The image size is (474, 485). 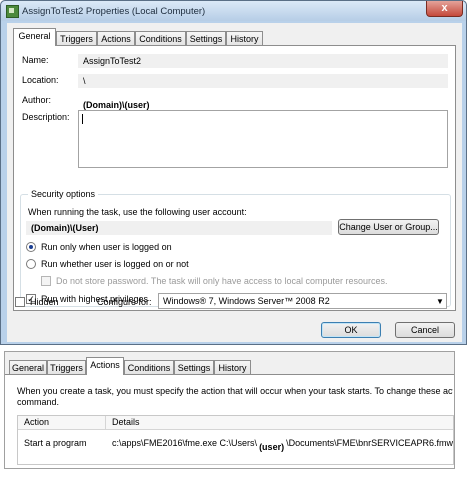 I want to click on description-label: Description:, so click(x=46, y=117).